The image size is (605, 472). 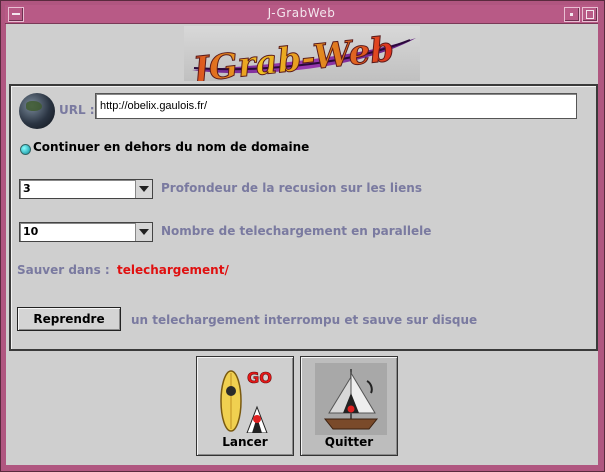 I want to click on parallel-value: 10, so click(x=31, y=231).